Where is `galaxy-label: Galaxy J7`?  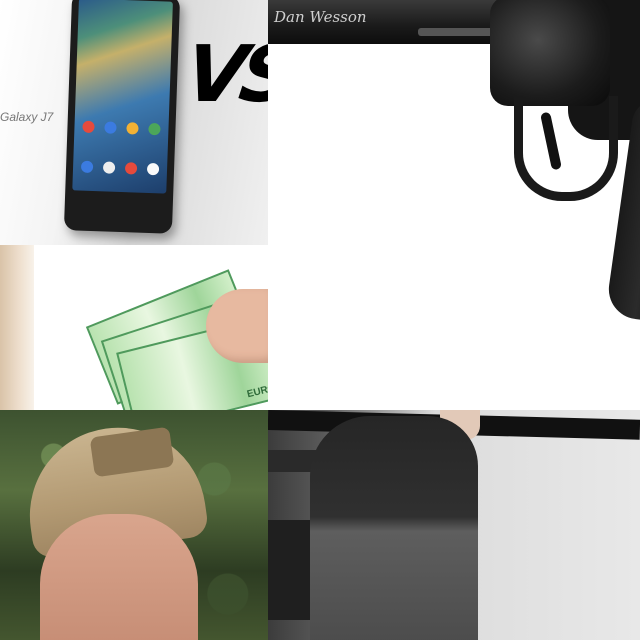 galaxy-label: Galaxy J7 is located at coordinates (27, 117).